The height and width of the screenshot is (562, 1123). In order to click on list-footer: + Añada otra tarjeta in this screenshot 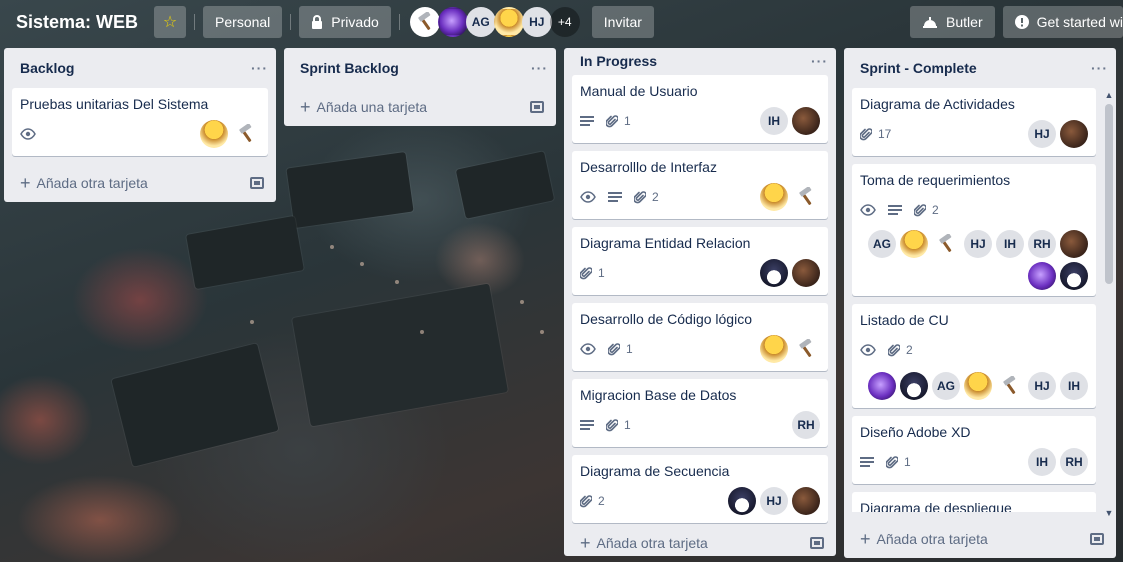, I will do `click(980, 539)`.